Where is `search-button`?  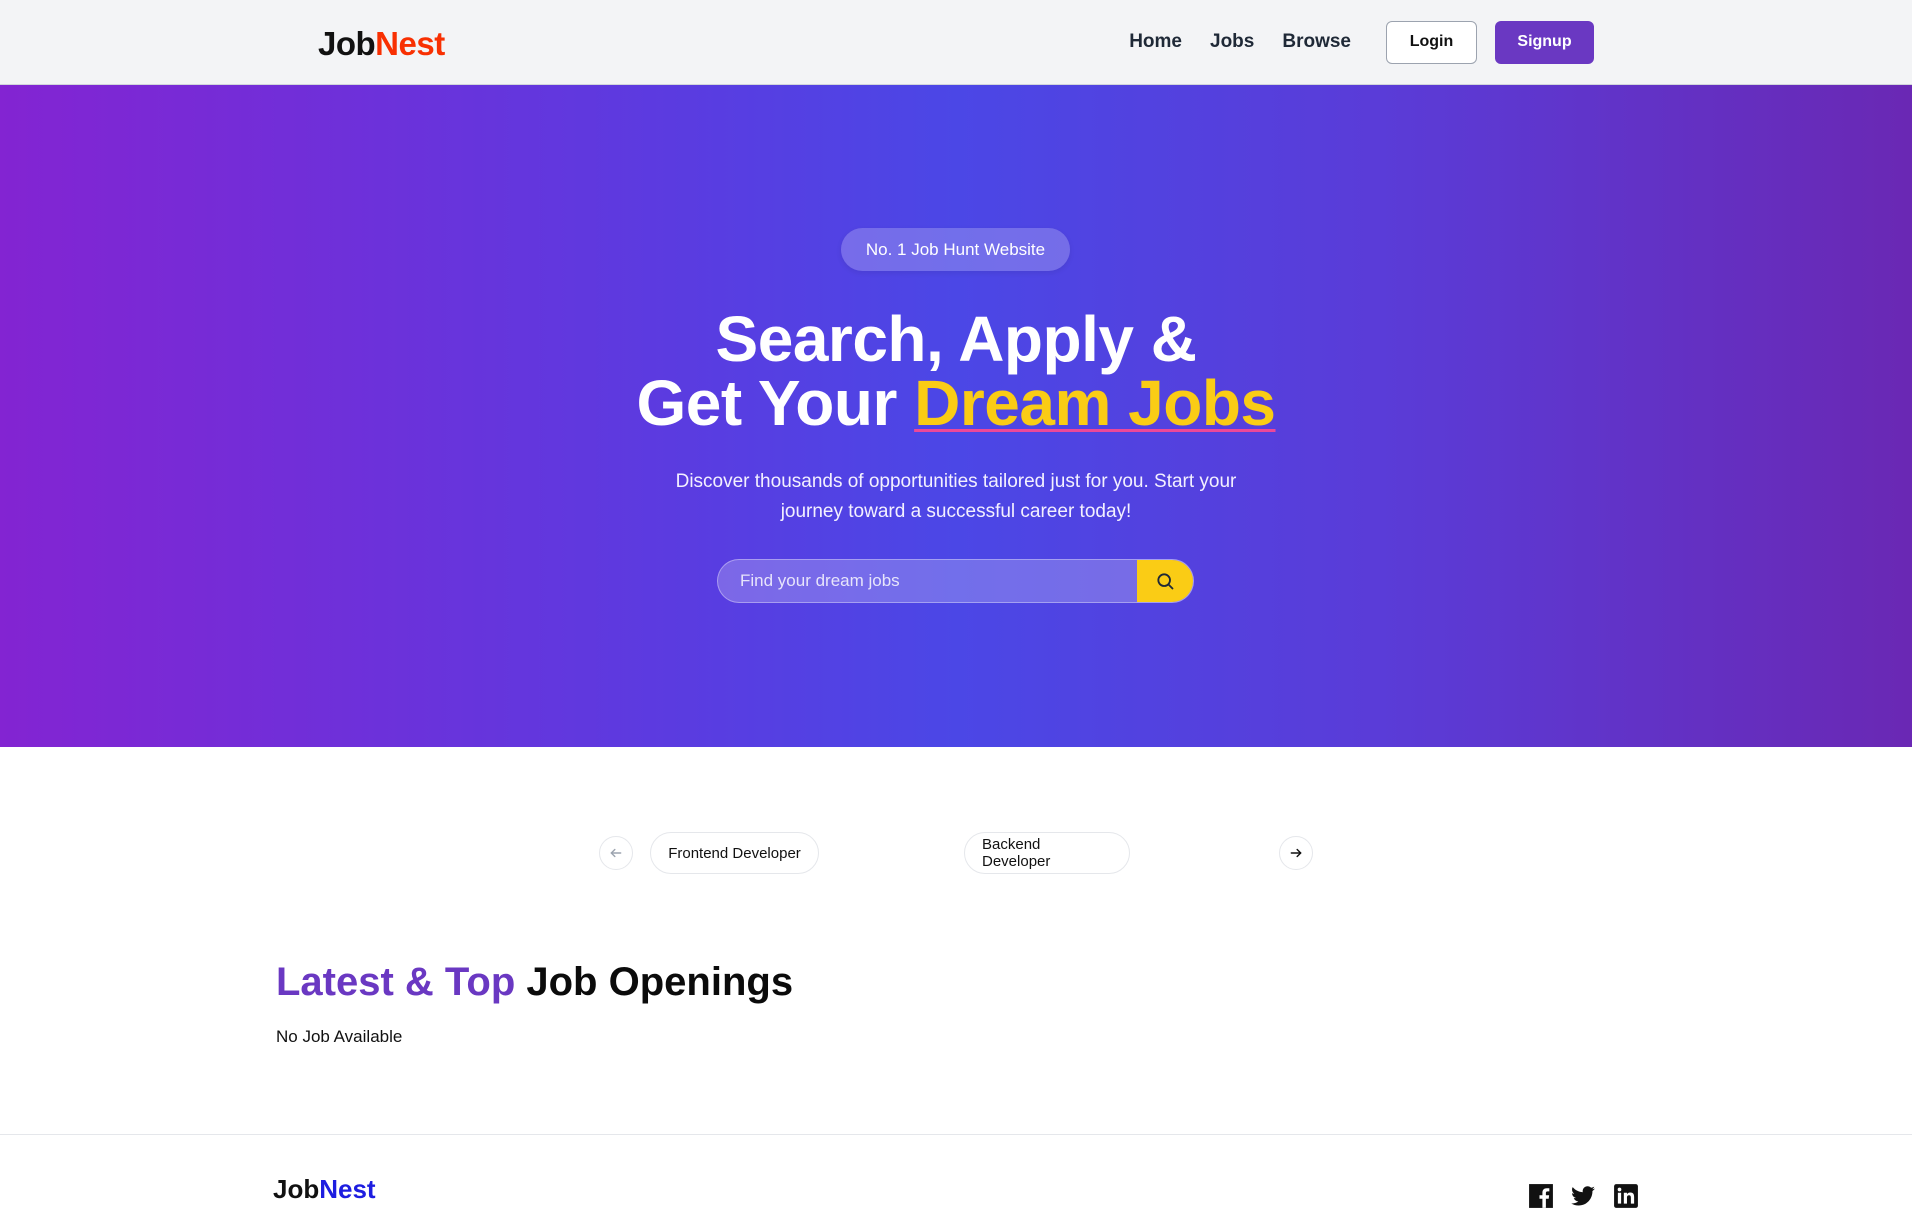
search-button is located at coordinates (1165, 581).